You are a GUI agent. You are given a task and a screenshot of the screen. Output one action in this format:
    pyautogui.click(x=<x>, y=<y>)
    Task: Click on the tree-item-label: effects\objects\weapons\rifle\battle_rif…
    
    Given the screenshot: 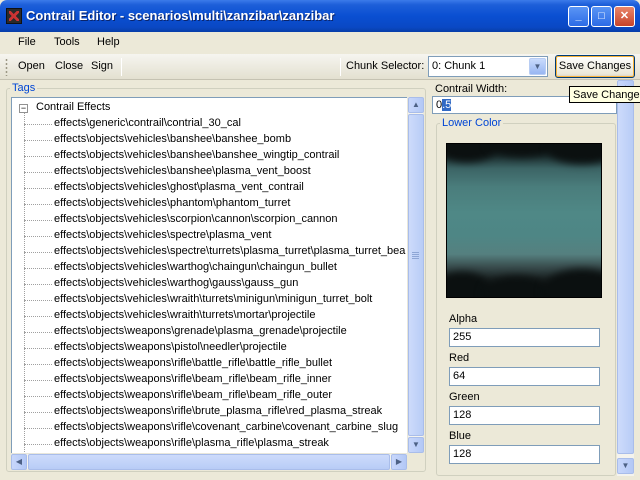 What is the action you would take?
    pyautogui.click(x=193, y=363)
    